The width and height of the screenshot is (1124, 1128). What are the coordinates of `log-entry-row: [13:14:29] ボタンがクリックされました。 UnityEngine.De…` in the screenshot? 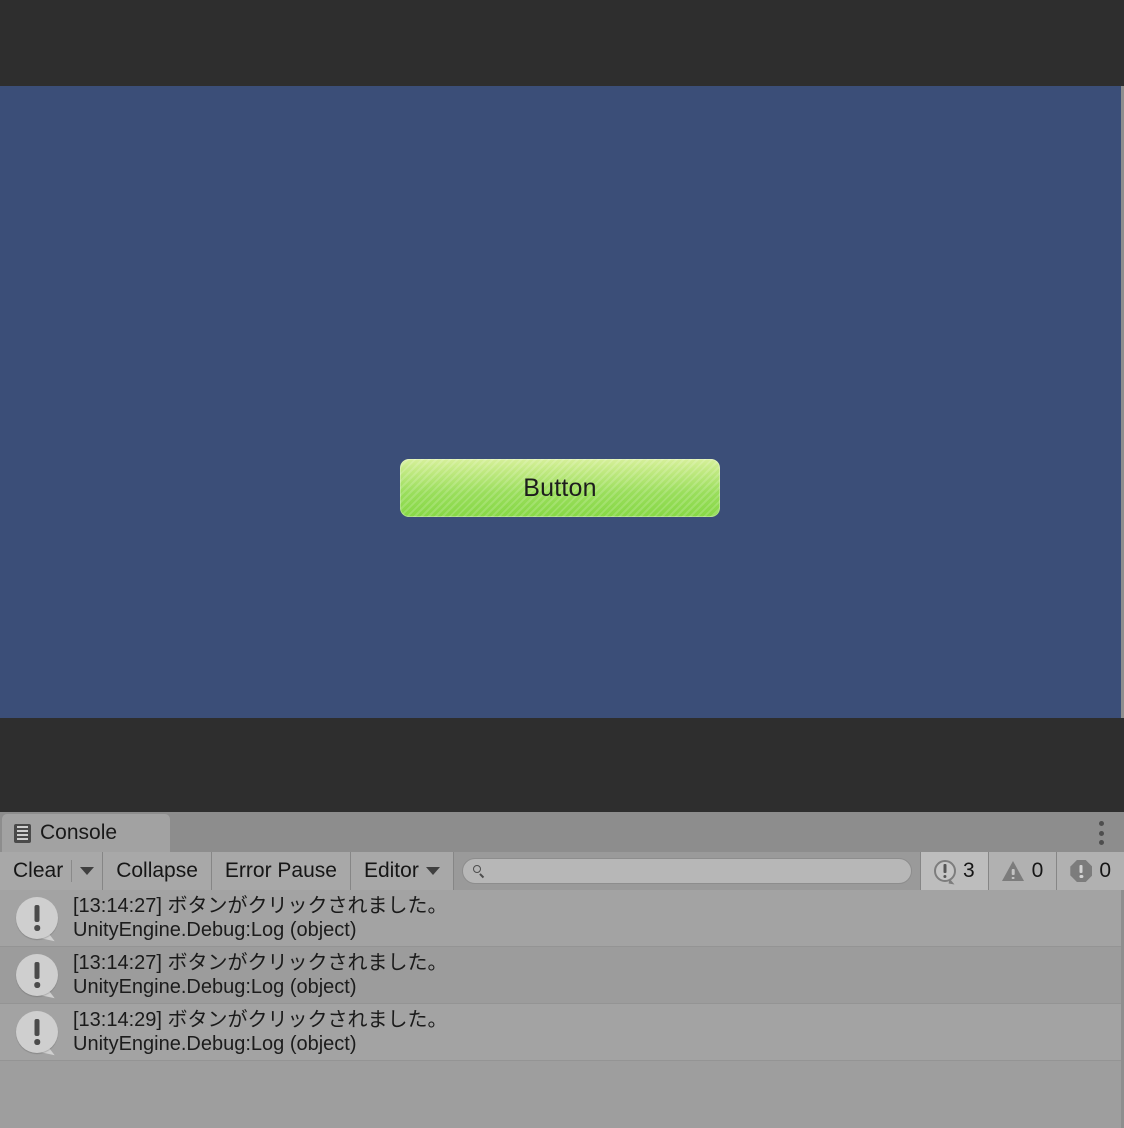 It's located at (562, 1032).